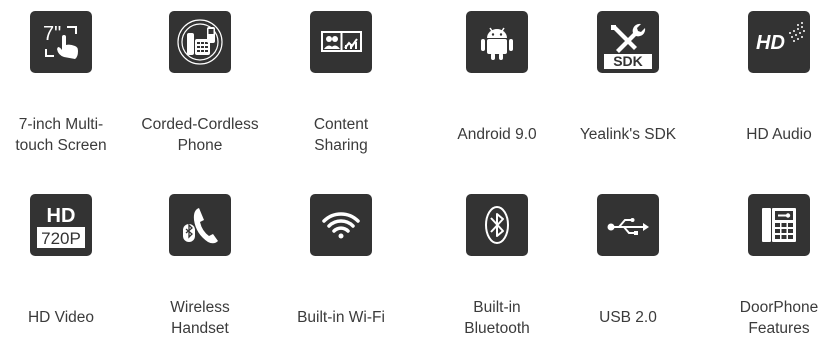  I want to click on bluetooth-handset-icon, so click(200, 225).